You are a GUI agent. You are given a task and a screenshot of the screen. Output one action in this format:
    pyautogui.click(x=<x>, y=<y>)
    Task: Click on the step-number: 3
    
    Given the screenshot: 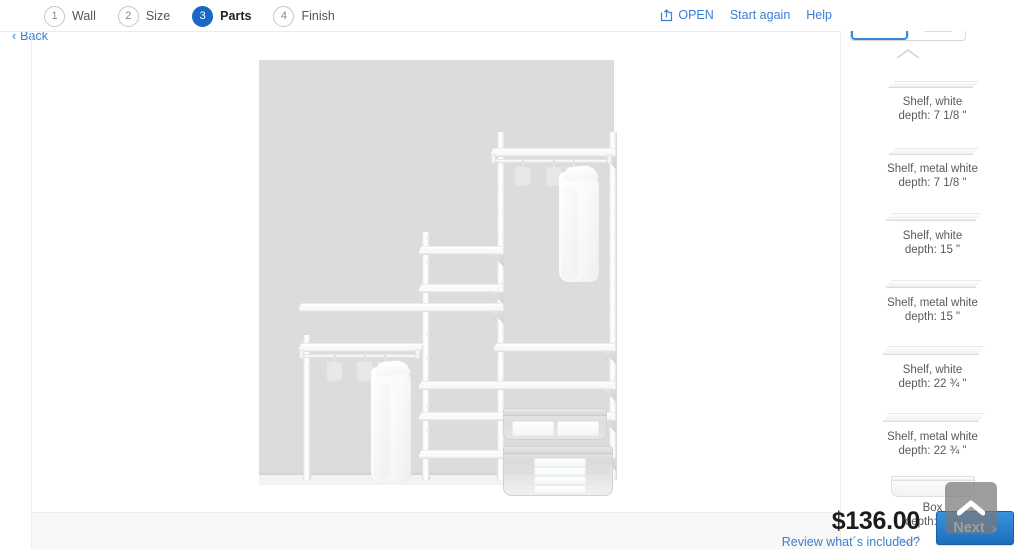 What is the action you would take?
    pyautogui.click(x=203, y=16)
    